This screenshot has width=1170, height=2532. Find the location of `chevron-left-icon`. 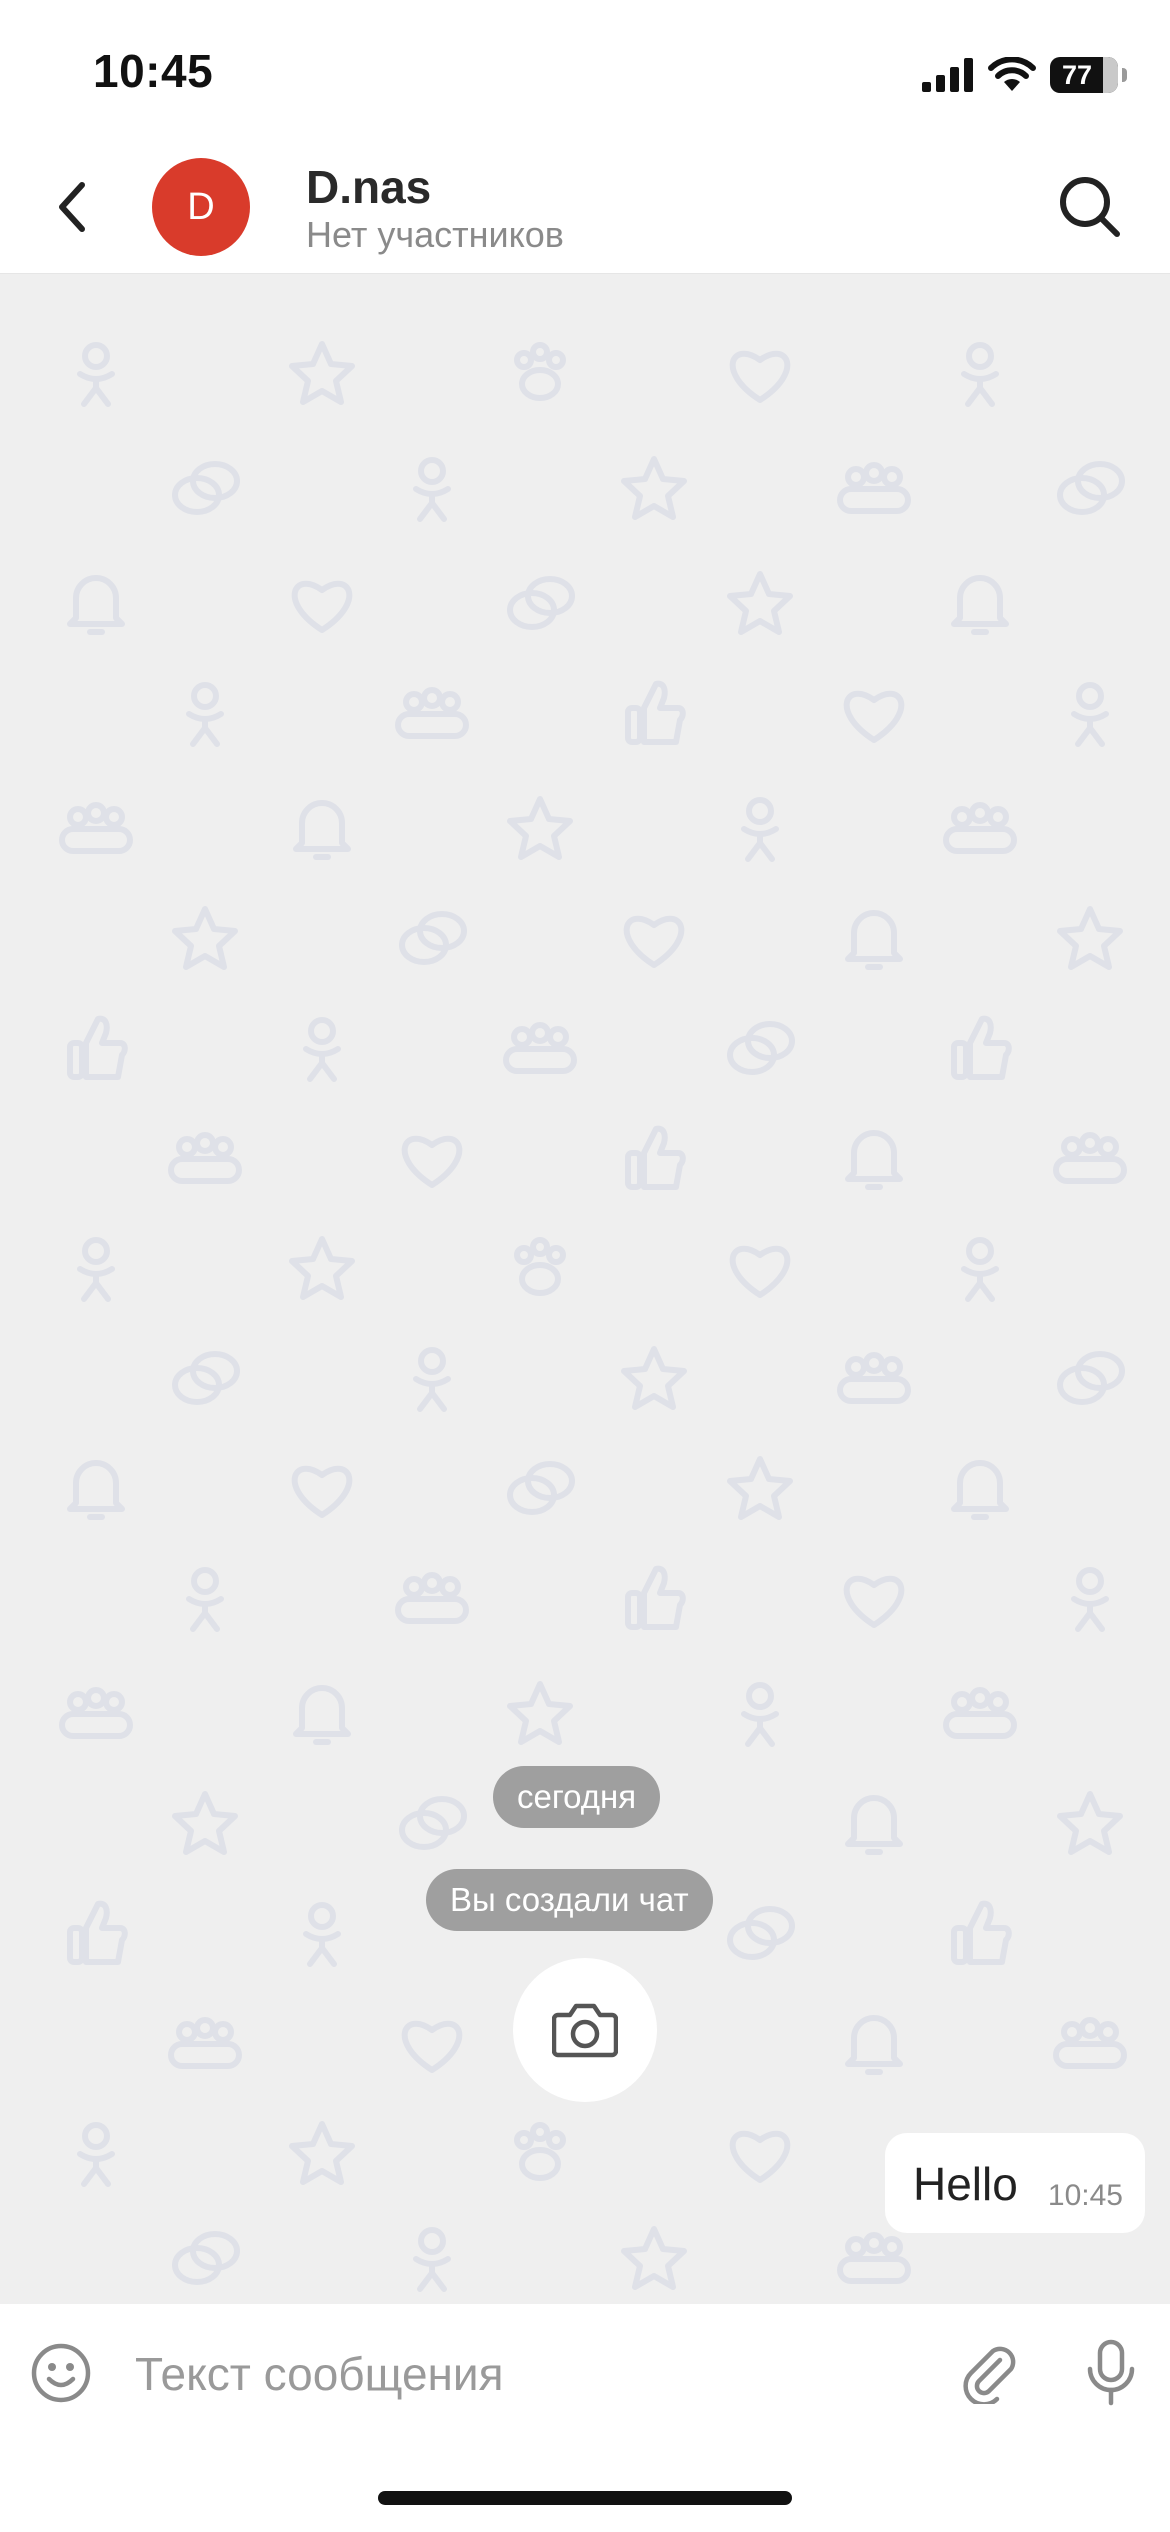

chevron-left-icon is located at coordinates (72, 207).